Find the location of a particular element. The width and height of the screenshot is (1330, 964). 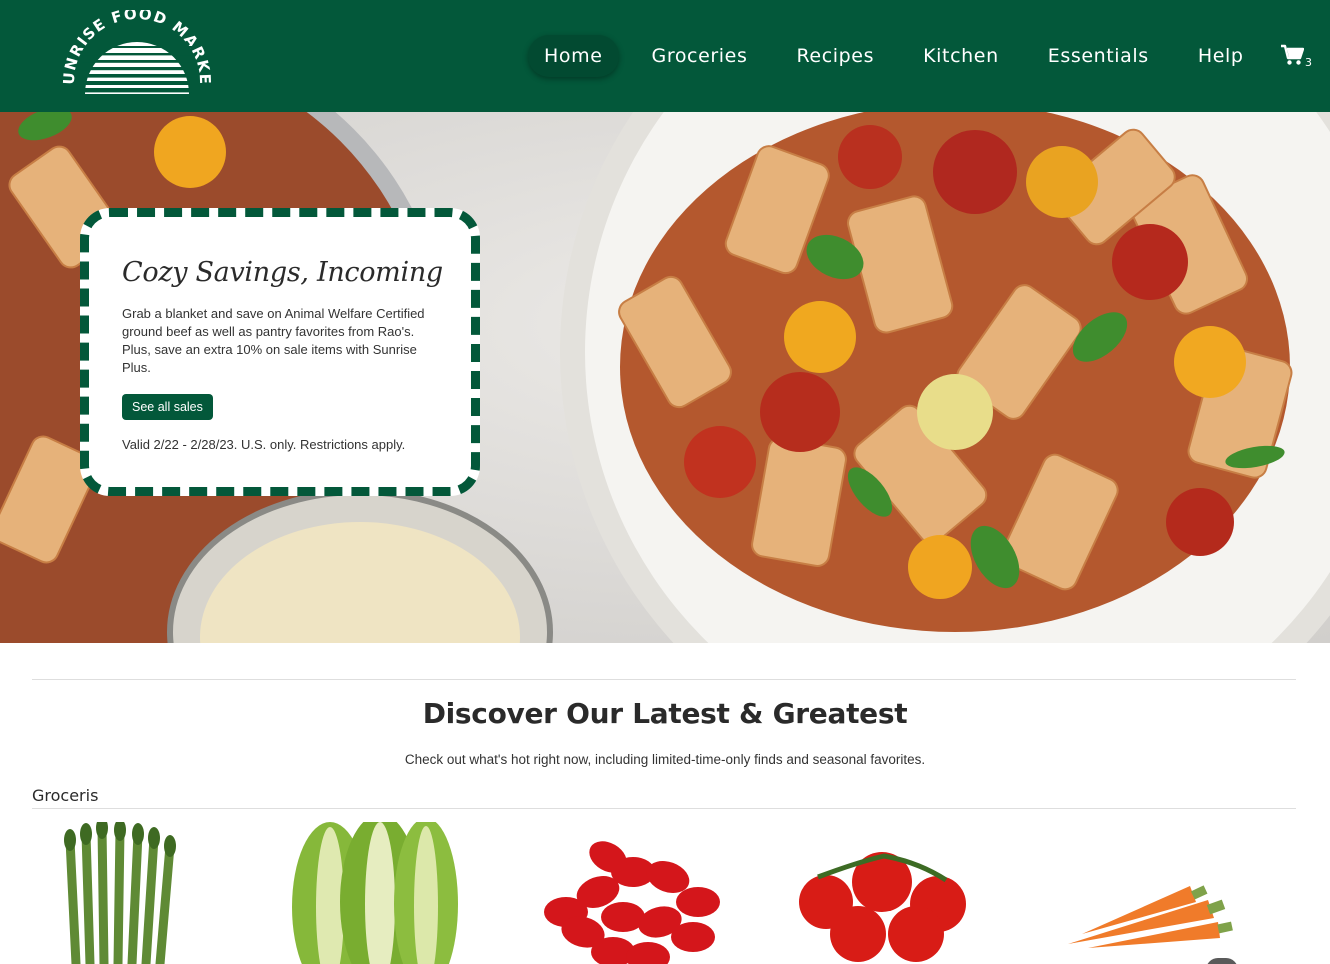

nav-help: Help is located at coordinates (1221, 56).